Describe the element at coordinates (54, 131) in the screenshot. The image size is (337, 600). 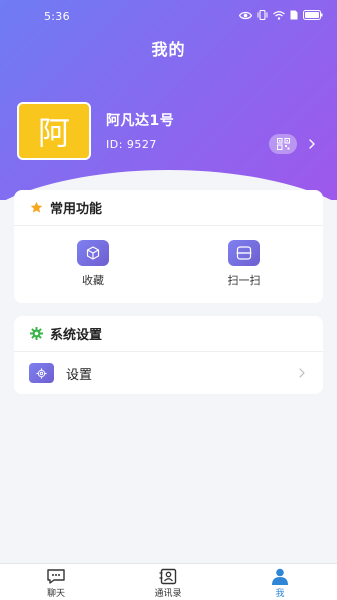
I see `avatar: 阿` at that location.